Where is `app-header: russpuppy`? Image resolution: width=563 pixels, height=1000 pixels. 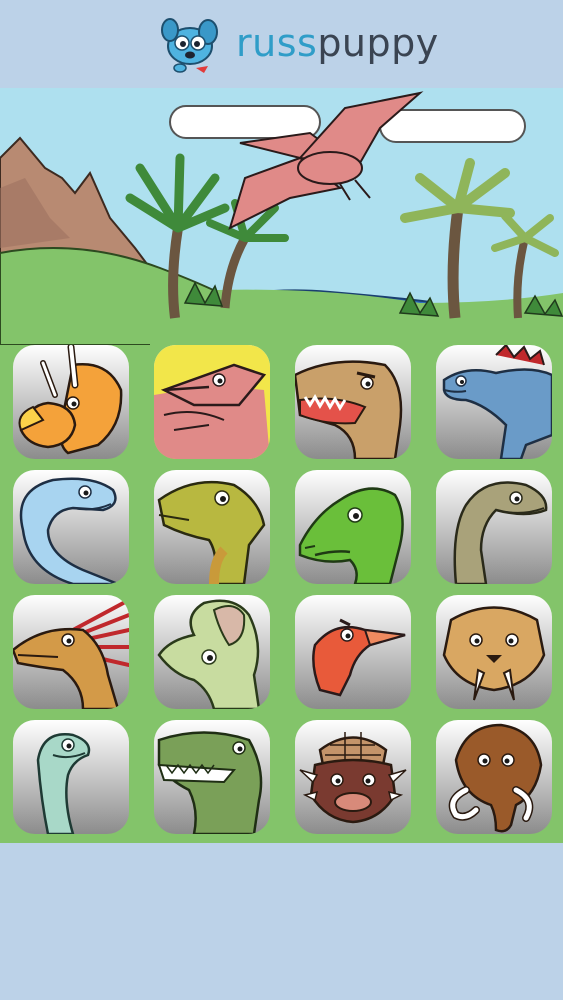 app-header: russpuppy is located at coordinates (281, 44).